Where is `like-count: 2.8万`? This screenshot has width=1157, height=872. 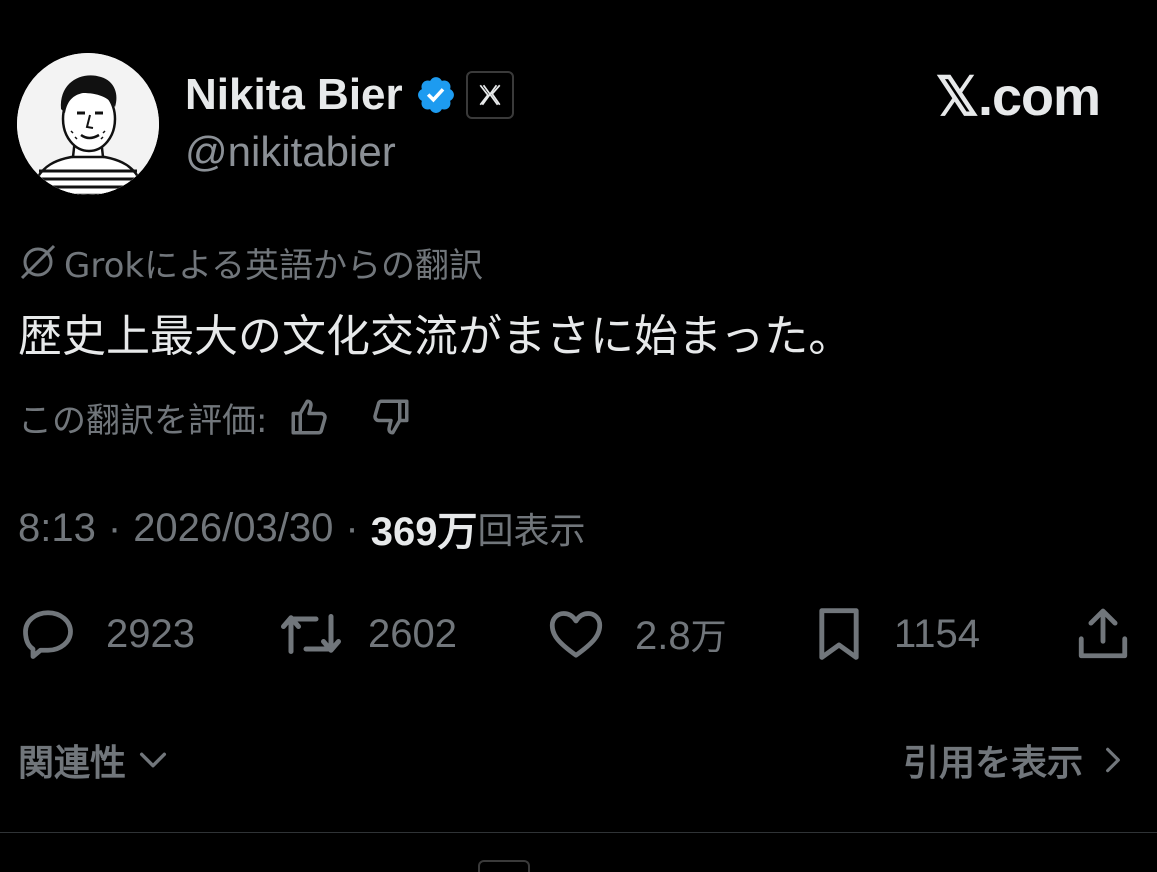
like-count: 2.8万 is located at coordinates (681, 634).